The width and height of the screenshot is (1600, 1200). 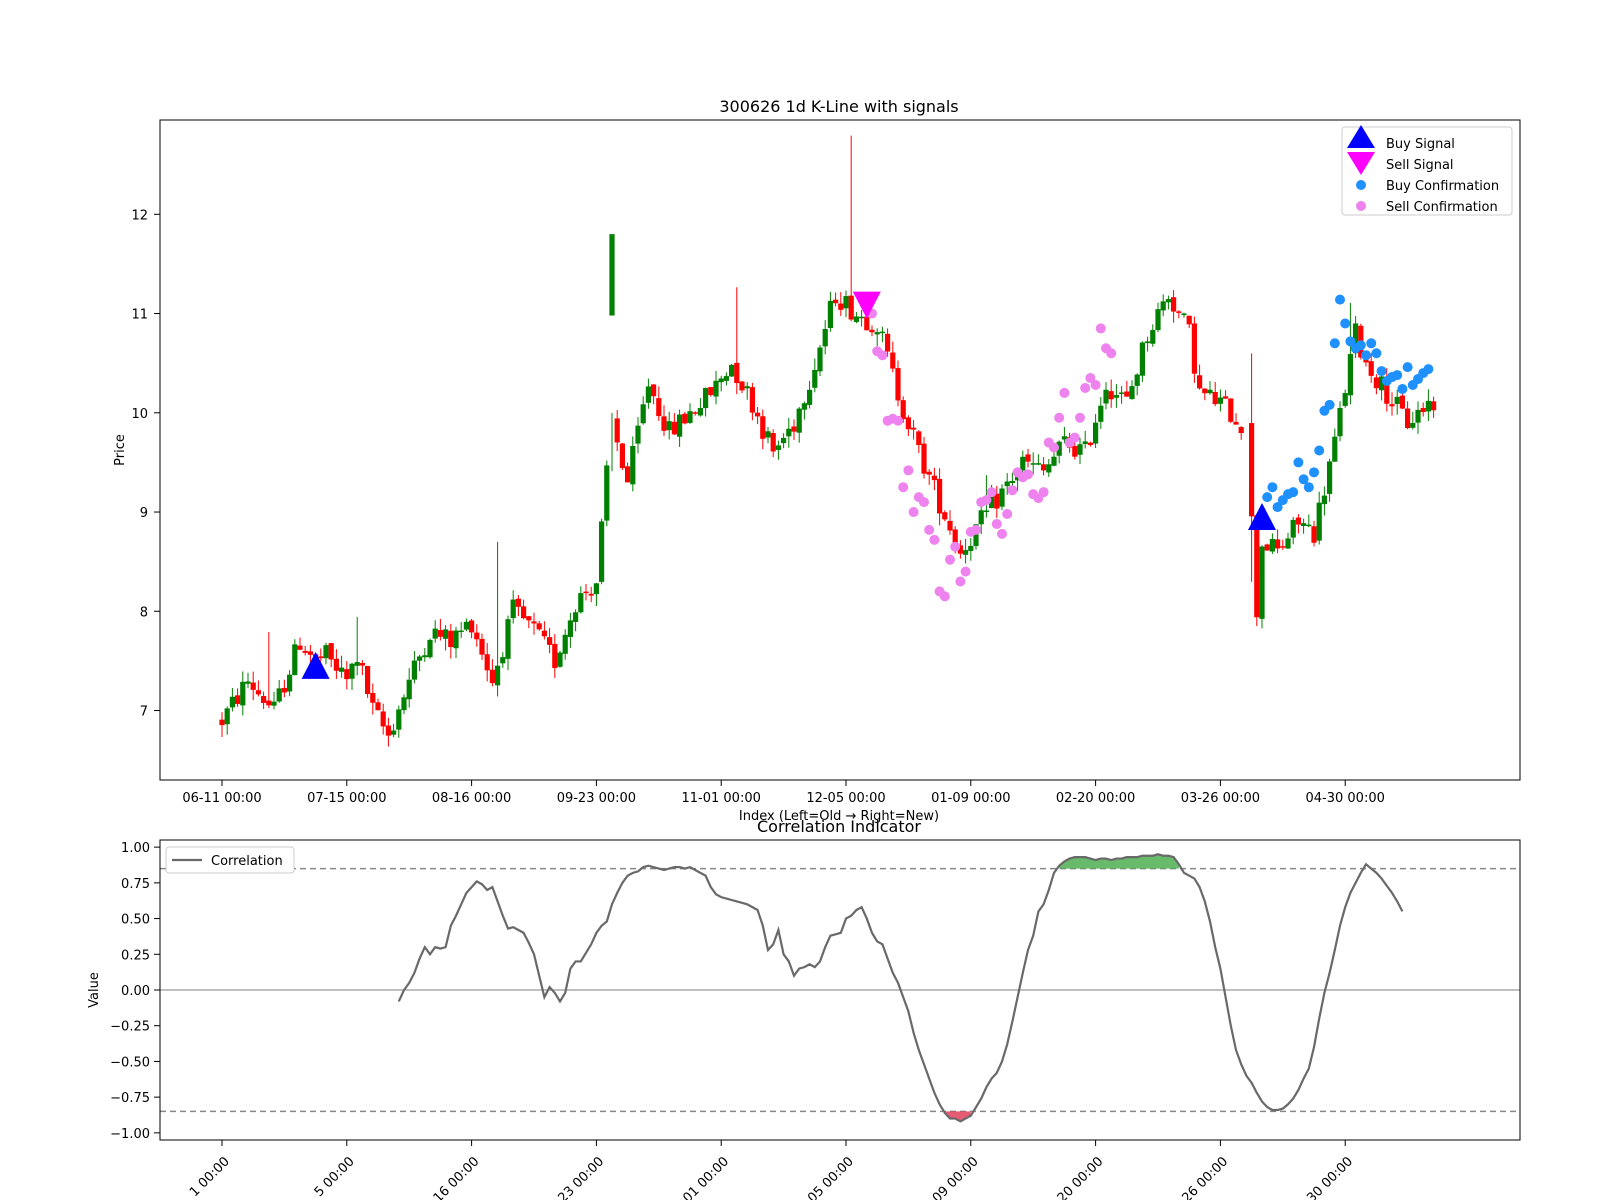 I want to click on correlation-line, so click(x=900, y=988).